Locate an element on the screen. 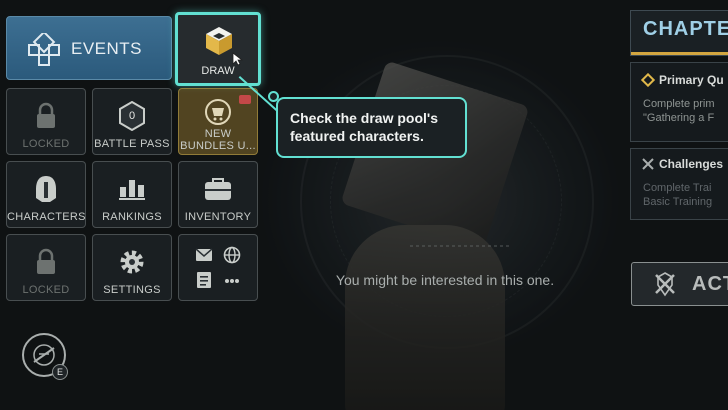 This screenshot has width=728, height=410. locked-label-2: LOCKED is located at coordinates (46, 290).